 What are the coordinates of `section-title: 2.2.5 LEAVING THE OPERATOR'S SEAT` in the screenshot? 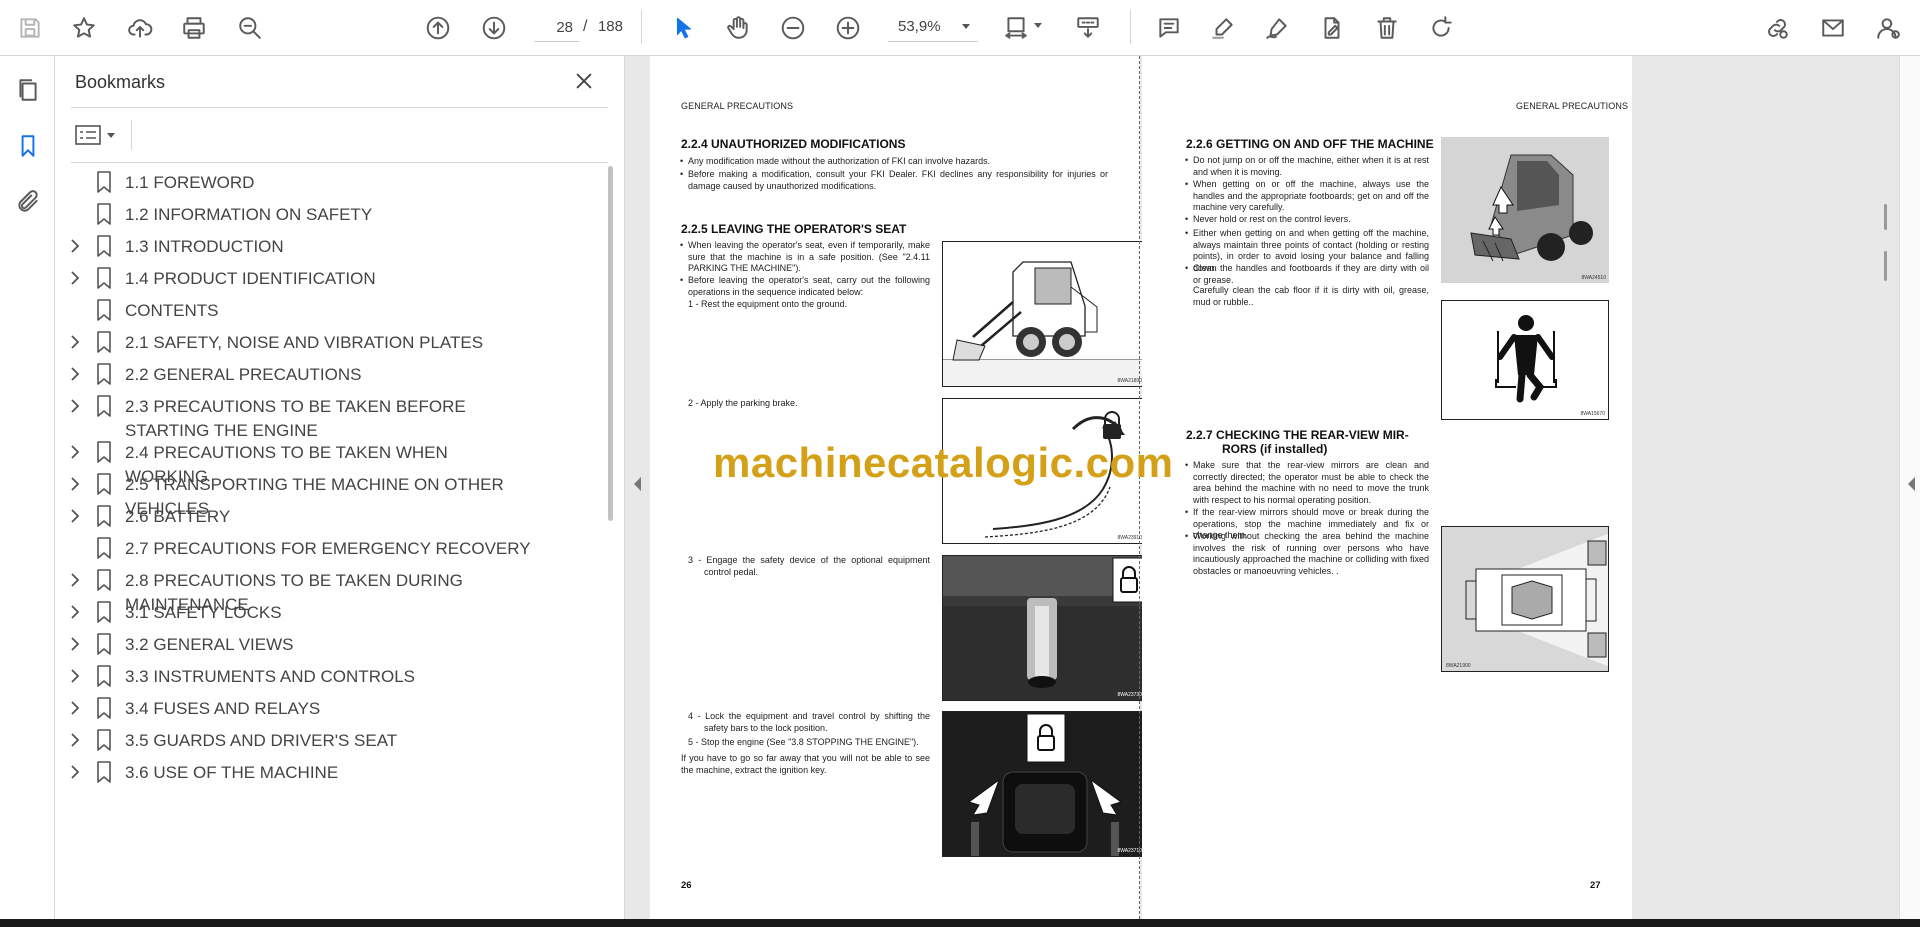 It's located at (794, 229).